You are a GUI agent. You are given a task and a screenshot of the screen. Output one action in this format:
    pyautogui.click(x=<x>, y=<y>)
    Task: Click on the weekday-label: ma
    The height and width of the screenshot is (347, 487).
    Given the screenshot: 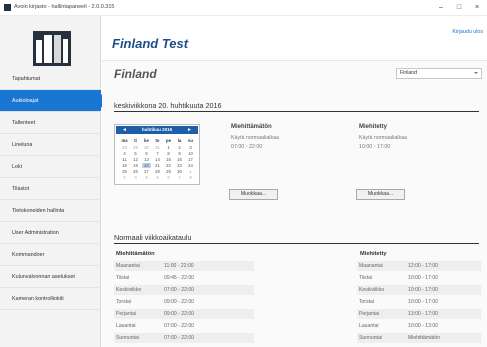 What is the action you would take?
    pyautogui.click(x=124, y=140)
    